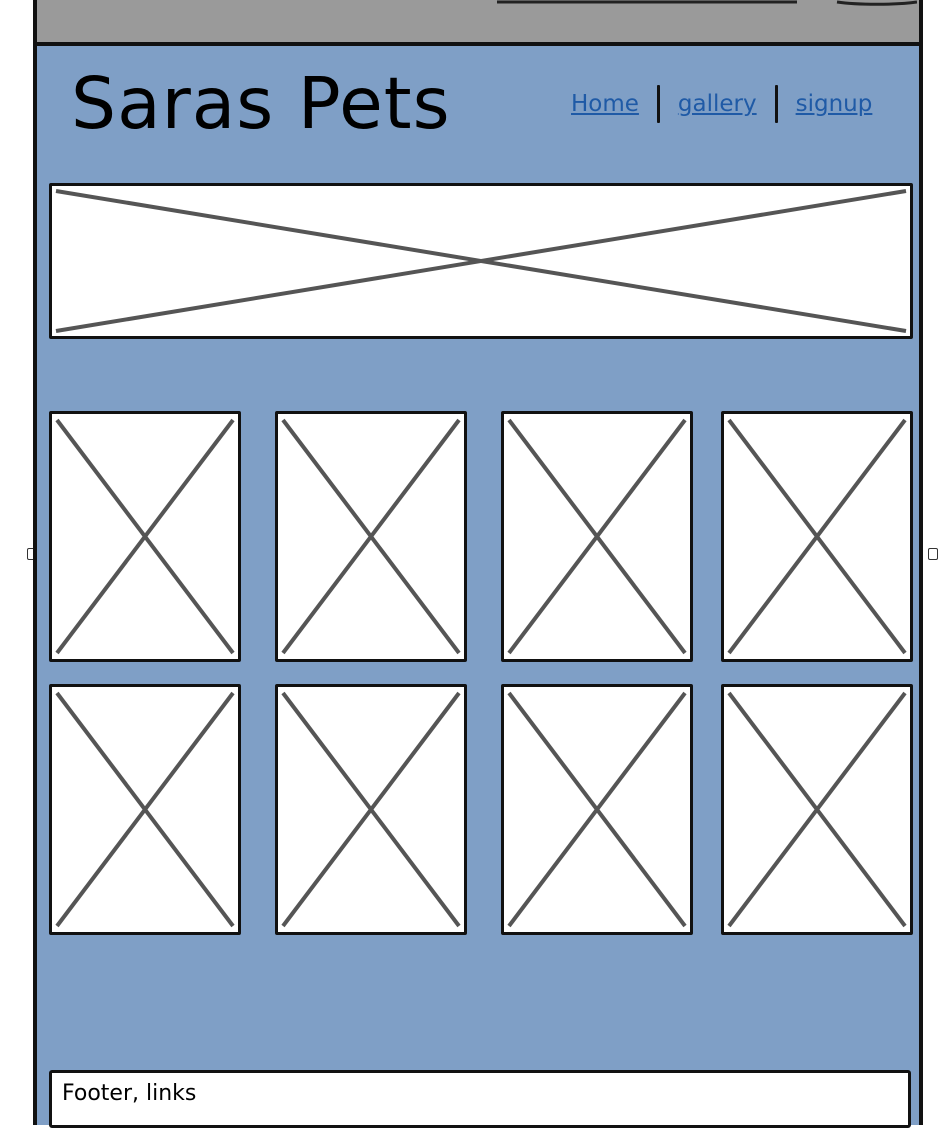 The height and width of the screenshot is (1128, 946). What do you see at coordinates (478, 23) in the screenshot?
I see `browser-top-bar` at bounding box center [478, 23].